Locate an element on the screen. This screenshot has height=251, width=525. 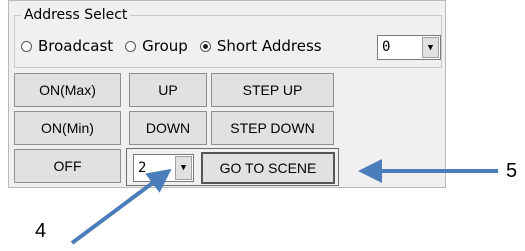
callout-label-5: 5 is located at coordinates (512, 171).